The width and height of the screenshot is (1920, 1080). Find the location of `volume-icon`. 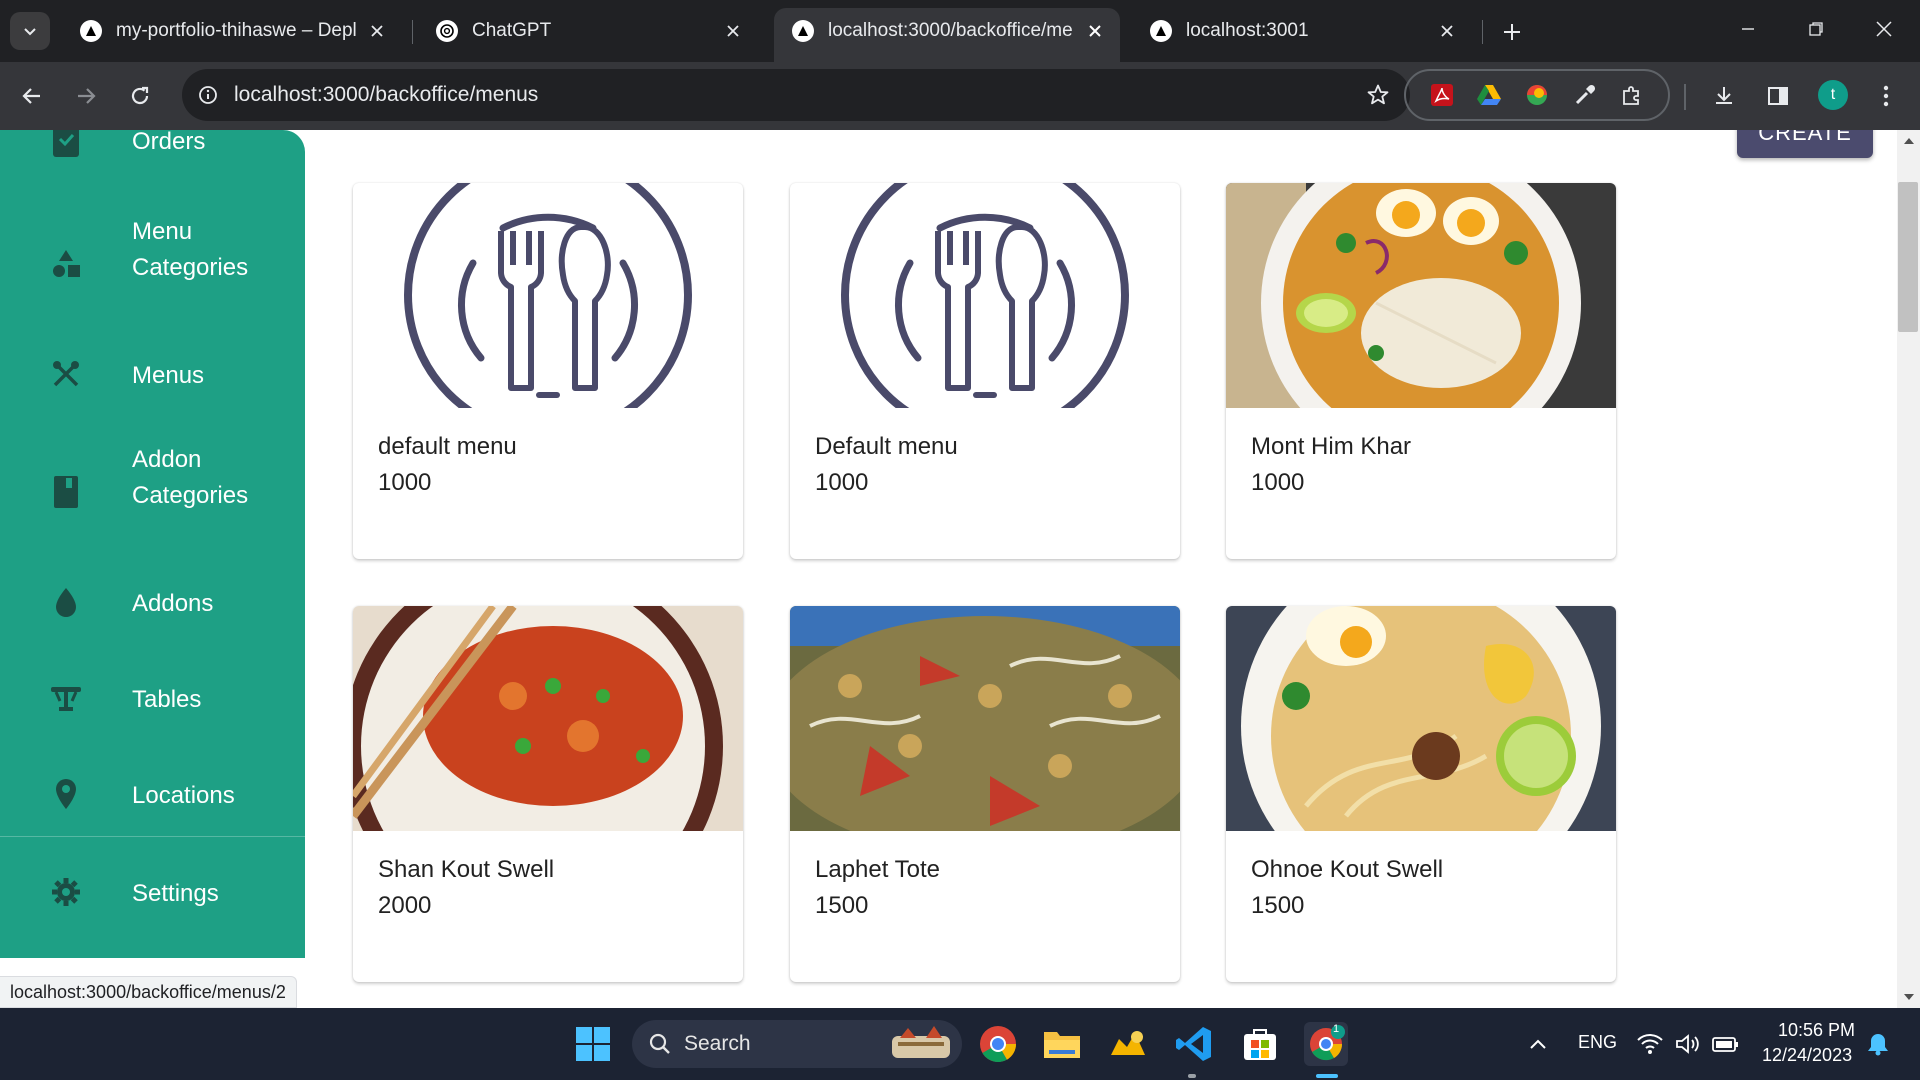

volume-icon is located at coordinates (1688, 1044).